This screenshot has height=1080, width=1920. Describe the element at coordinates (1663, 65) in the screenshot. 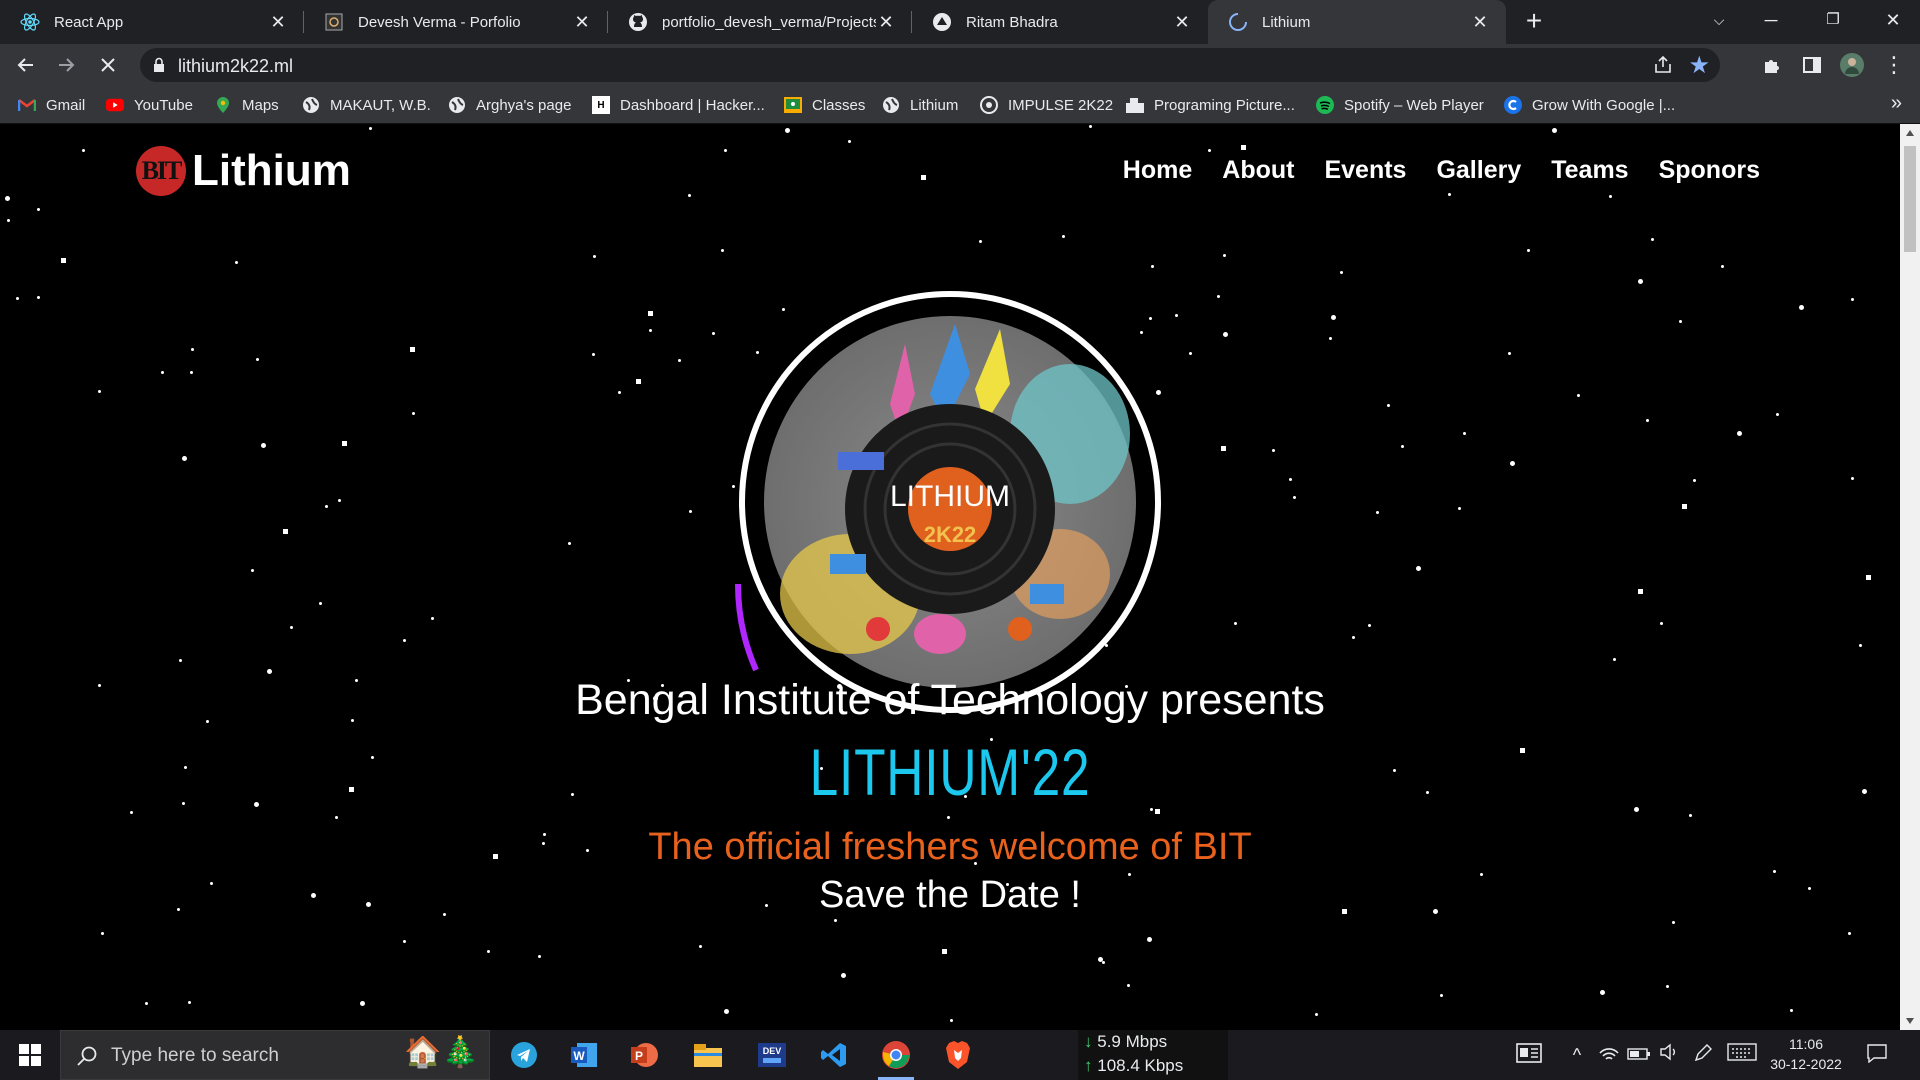

I see `share-icon` at that location.